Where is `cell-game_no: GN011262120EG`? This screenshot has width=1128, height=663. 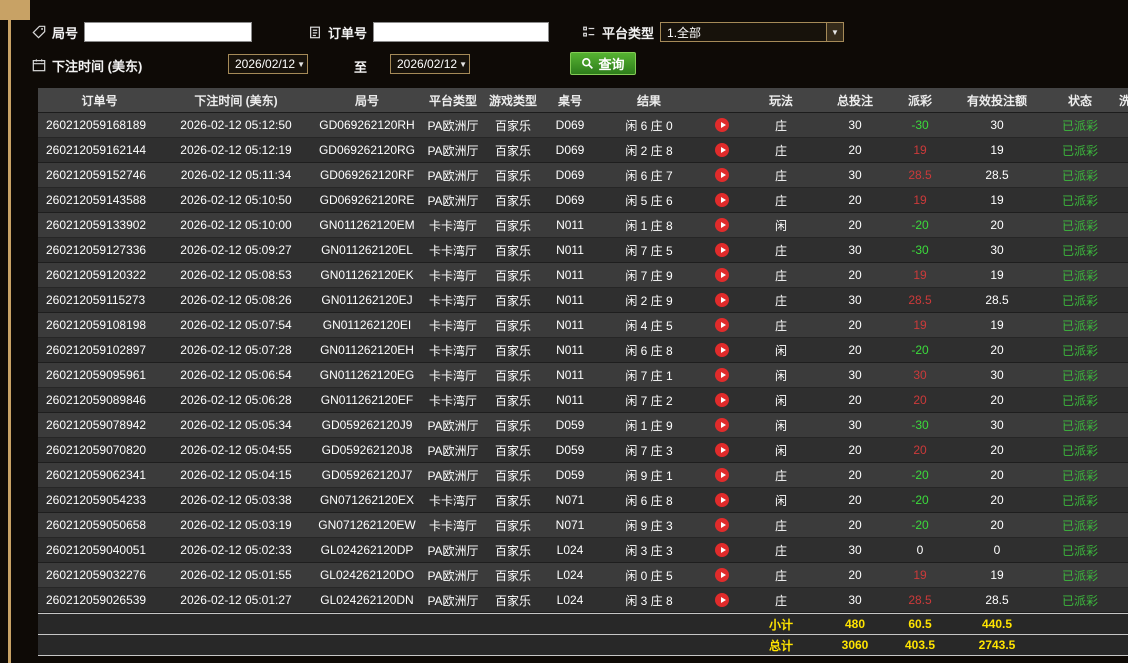 cell-game_no: GN011262120EG is located at coordinates (367, 375).